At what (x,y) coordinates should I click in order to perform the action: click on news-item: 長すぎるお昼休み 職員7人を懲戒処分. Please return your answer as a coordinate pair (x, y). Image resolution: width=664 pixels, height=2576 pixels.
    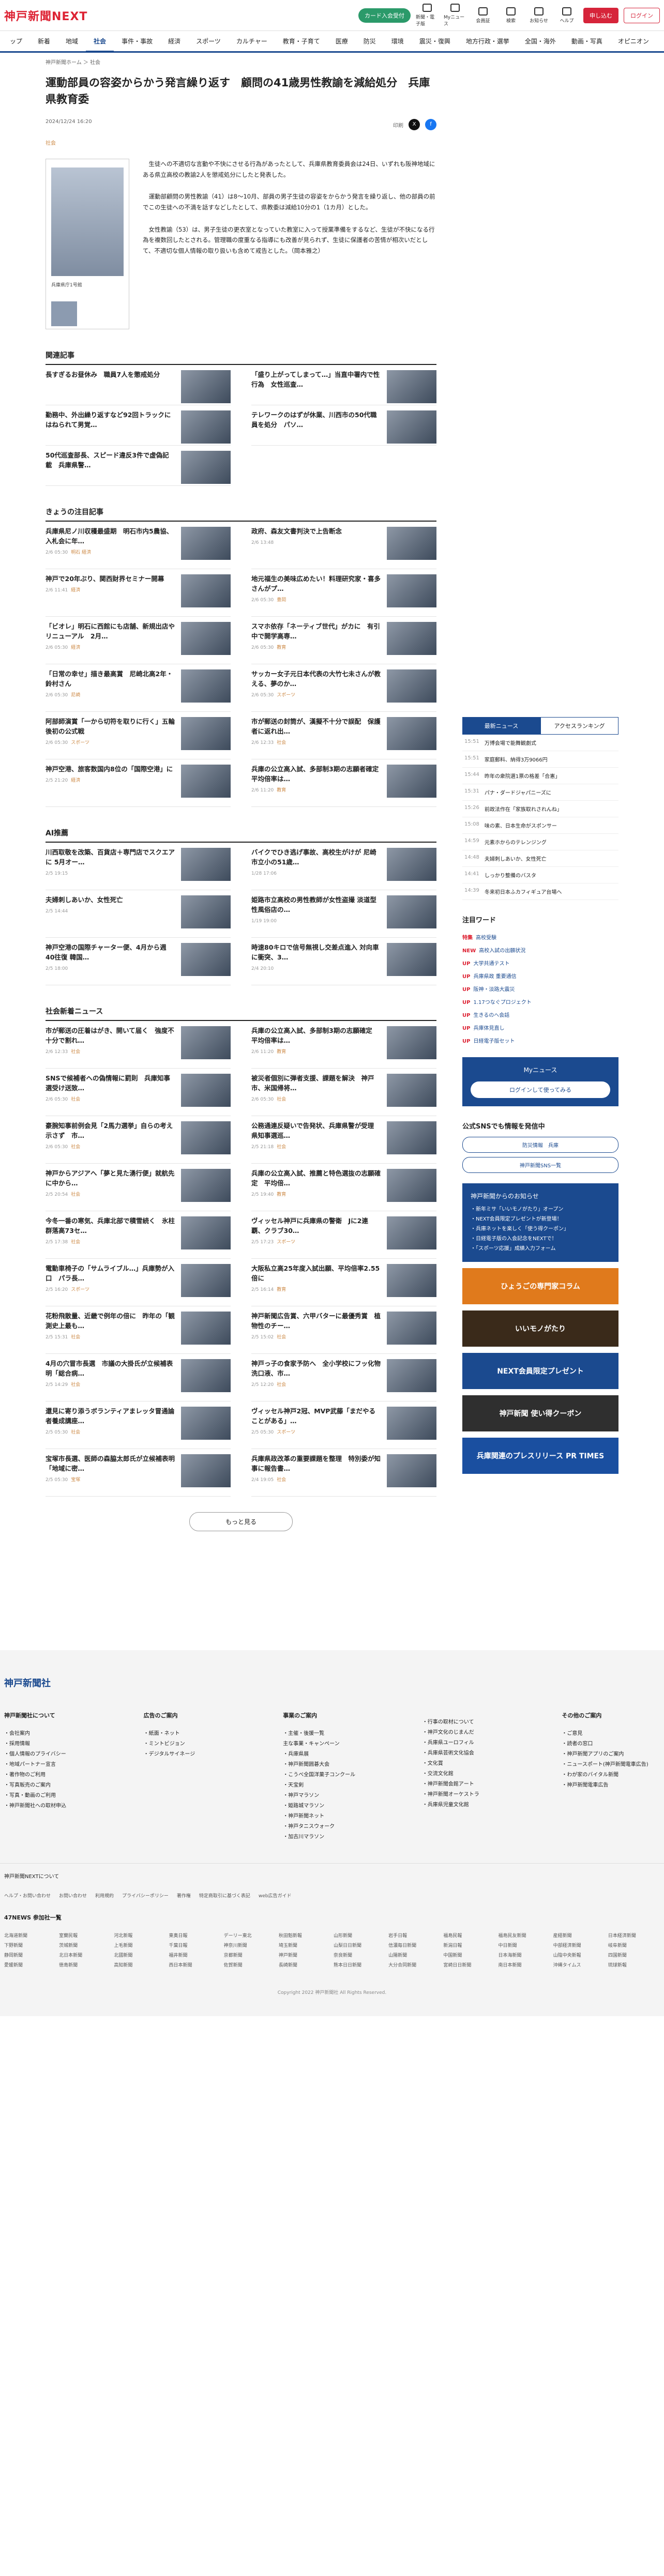
    Looking at the image, I should click on (138, 385).